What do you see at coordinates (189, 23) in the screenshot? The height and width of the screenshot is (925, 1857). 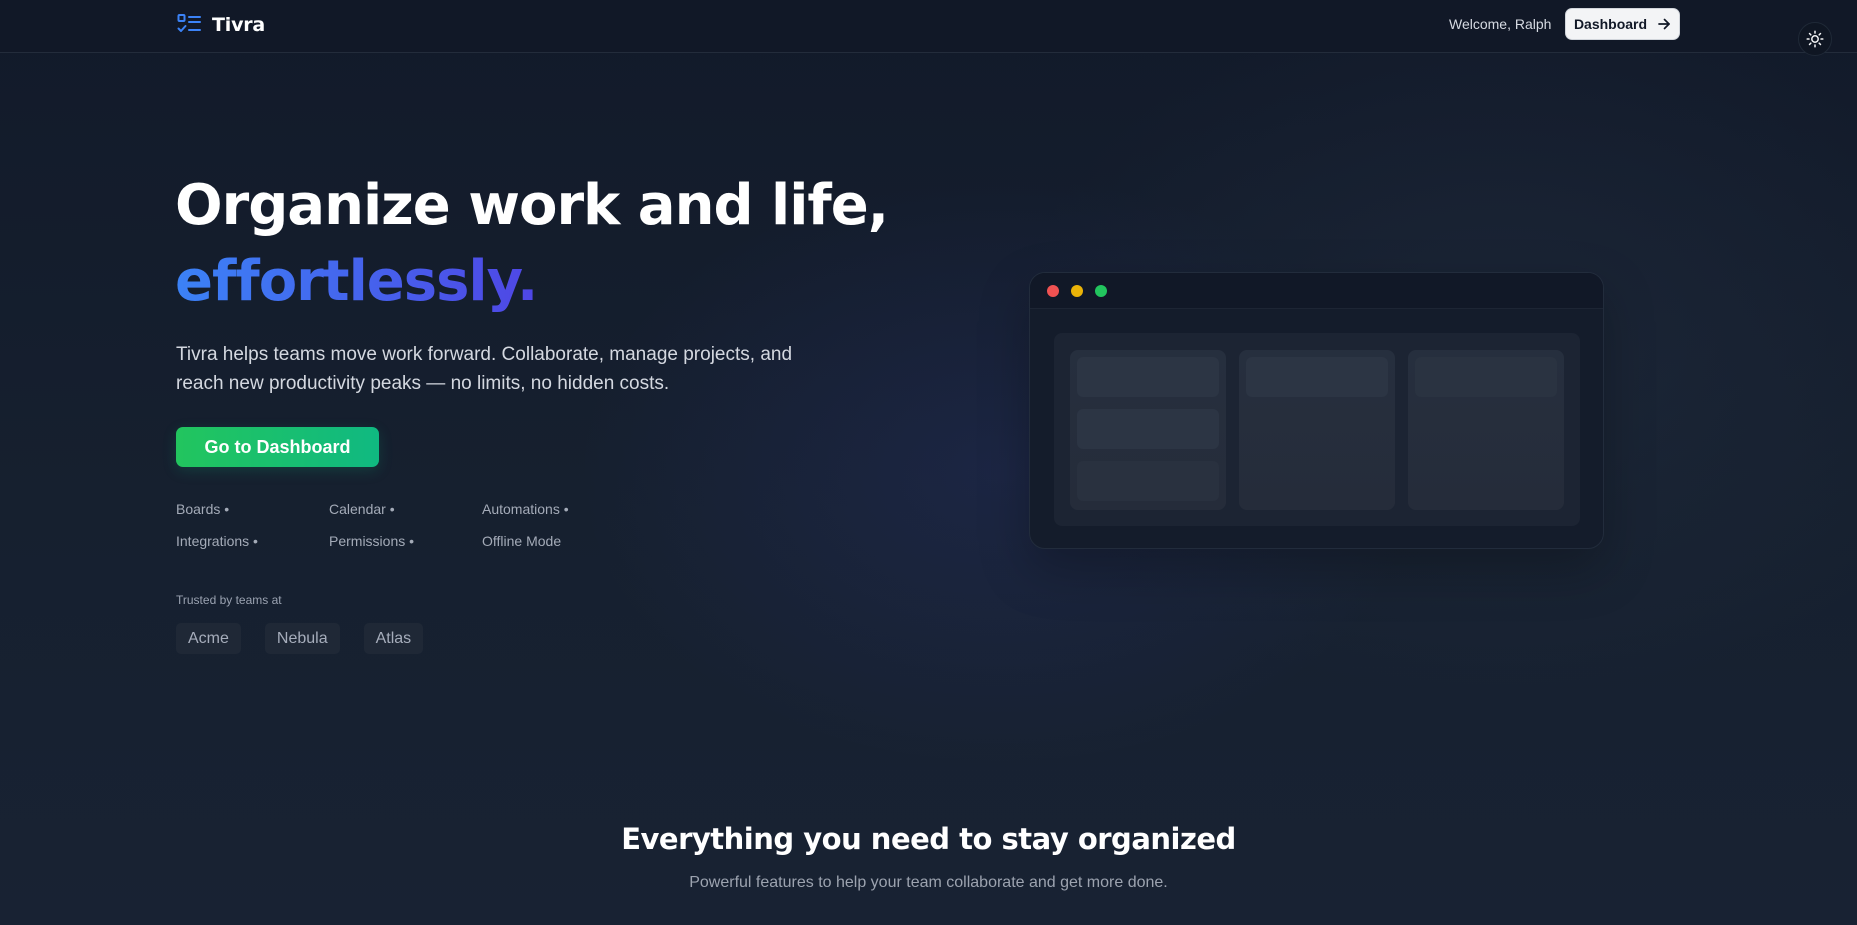 I see `checklist-icon` at bounding box center [189, 23].